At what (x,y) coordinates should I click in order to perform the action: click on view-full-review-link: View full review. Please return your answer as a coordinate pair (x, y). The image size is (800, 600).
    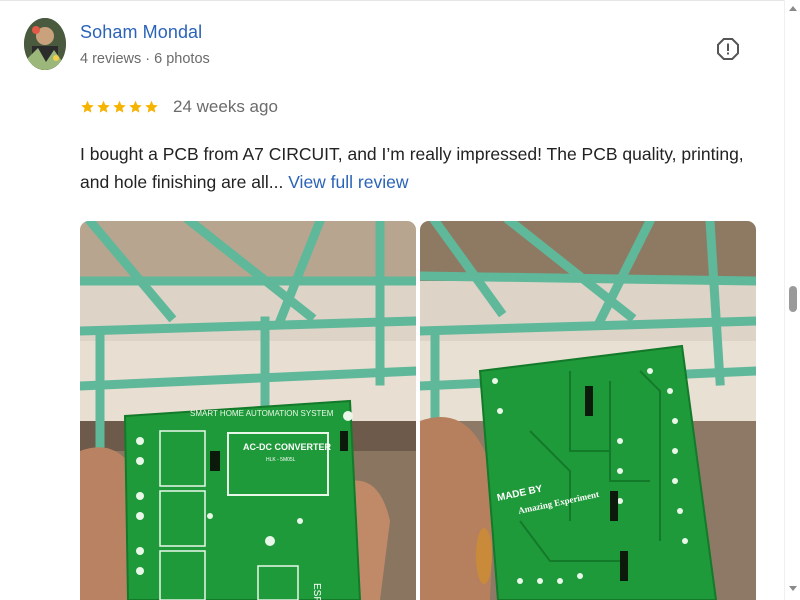
    Looking at the image, I should click on (348, 182).